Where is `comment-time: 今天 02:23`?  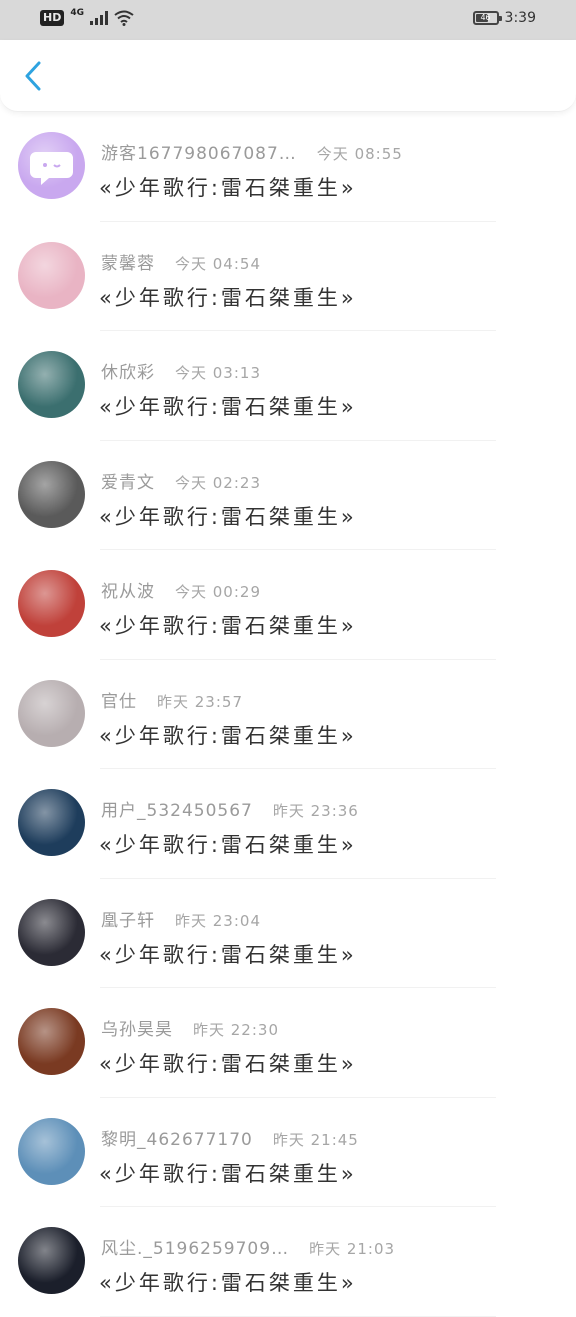
comment-time: 今天 02:23 is located at coordinates (218, 482).